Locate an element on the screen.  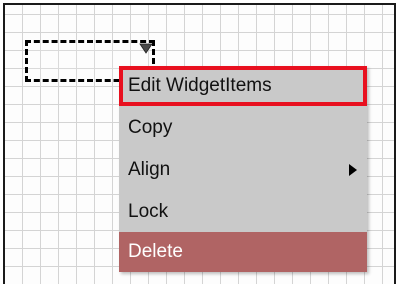
menu-item-copy: Copy is located at coordinates (243, 128).